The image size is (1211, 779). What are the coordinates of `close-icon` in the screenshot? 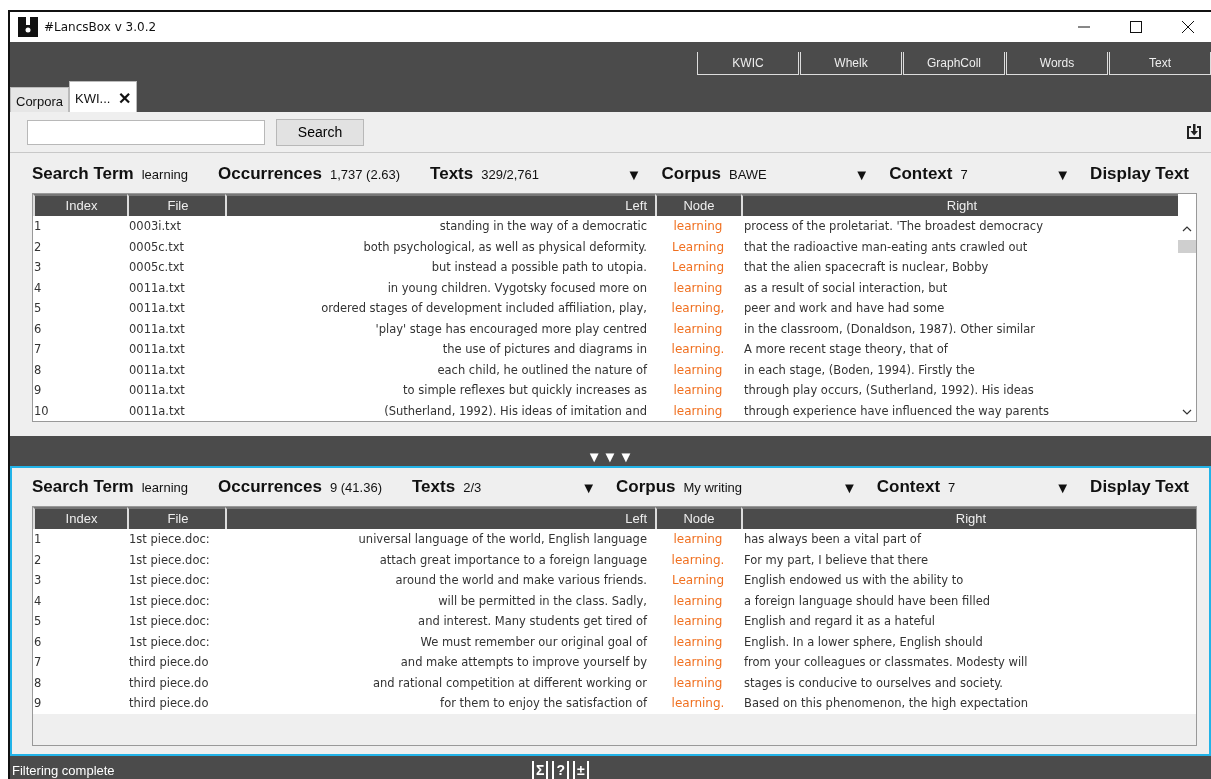 It's located at (1188, 27).